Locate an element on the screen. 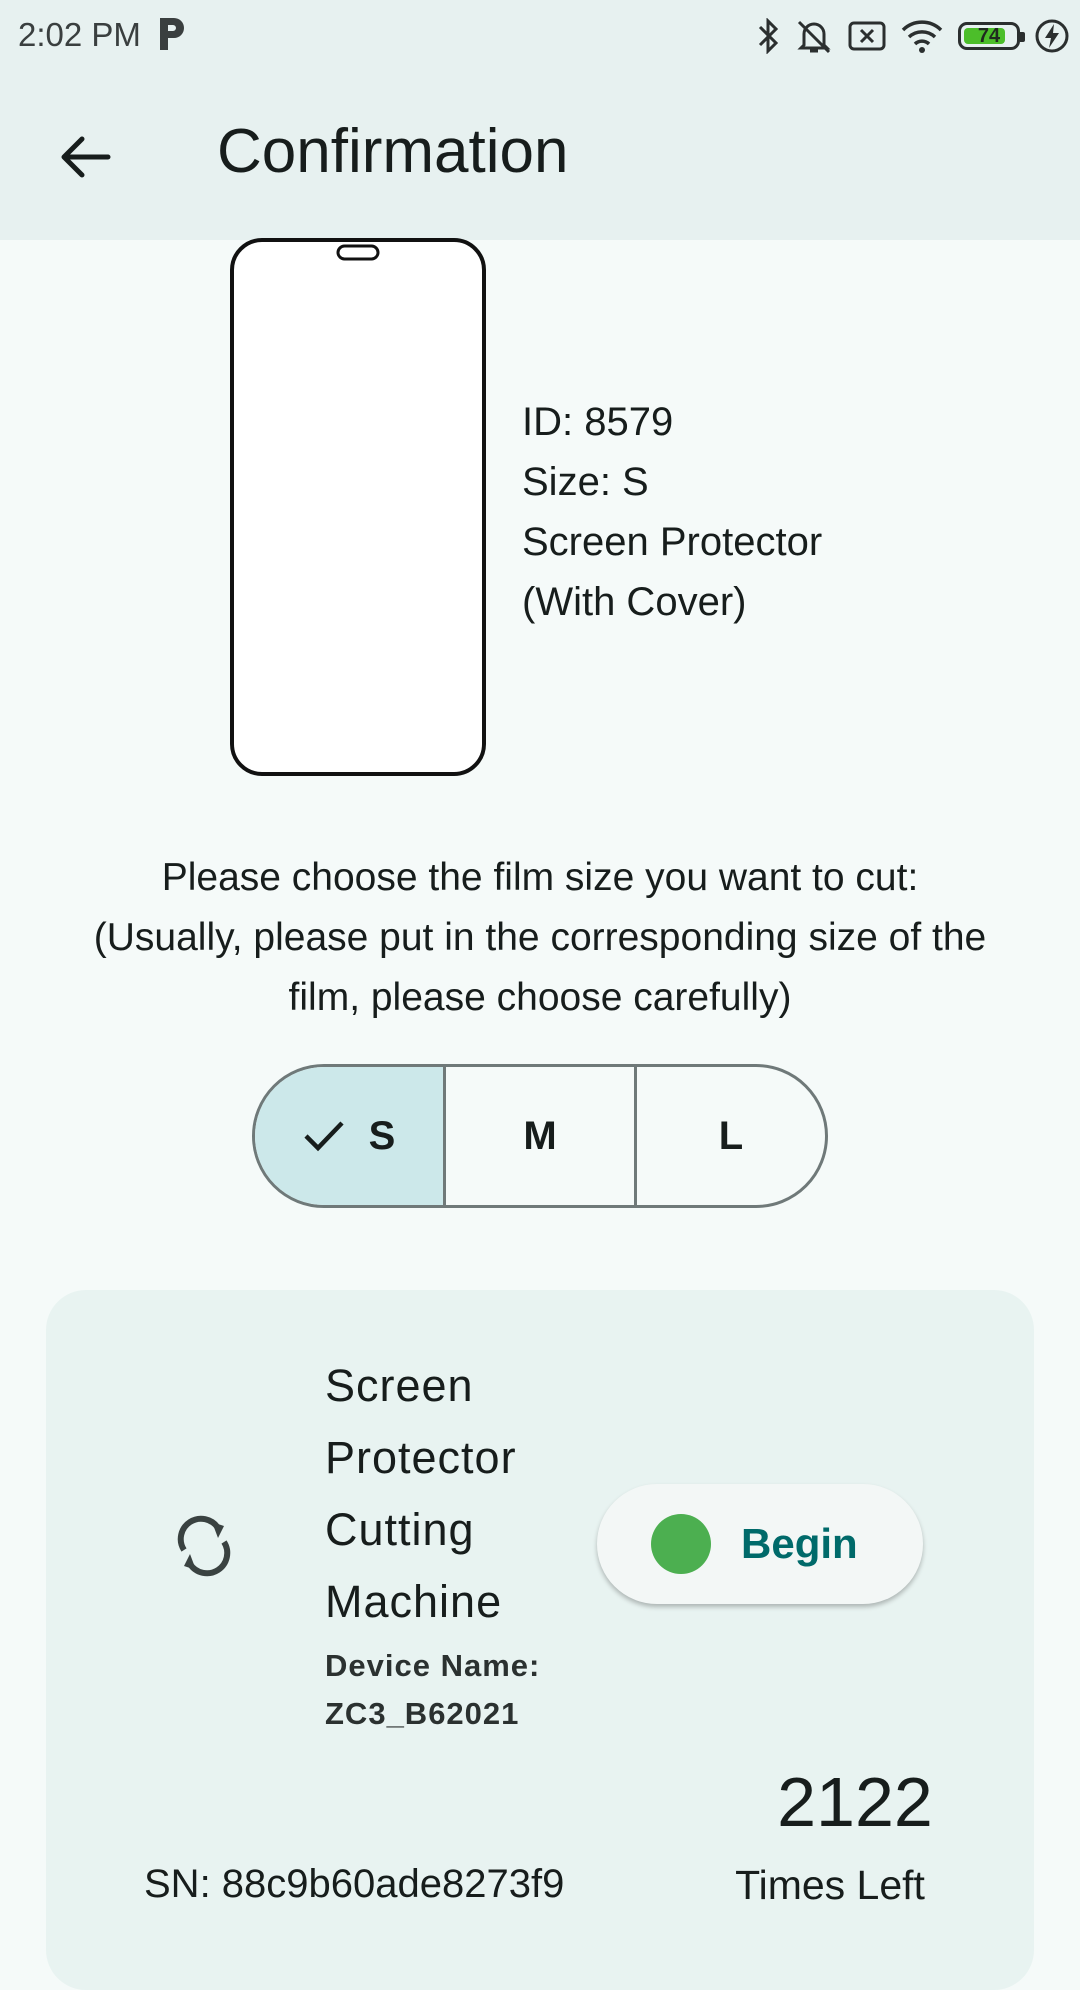 The height and width of the screenshot is (1990, 1080). serial-number: SN: 88c9b60ade8273f9 is located at coordinates (354, 1884).